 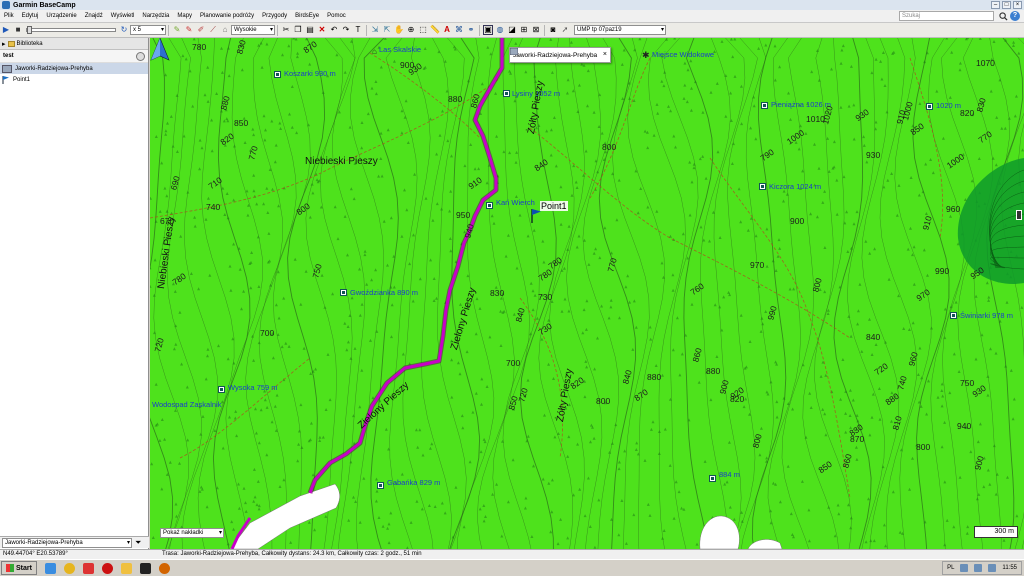 I want to click on waypoint-label: Point1, so click(x=554, y=206).